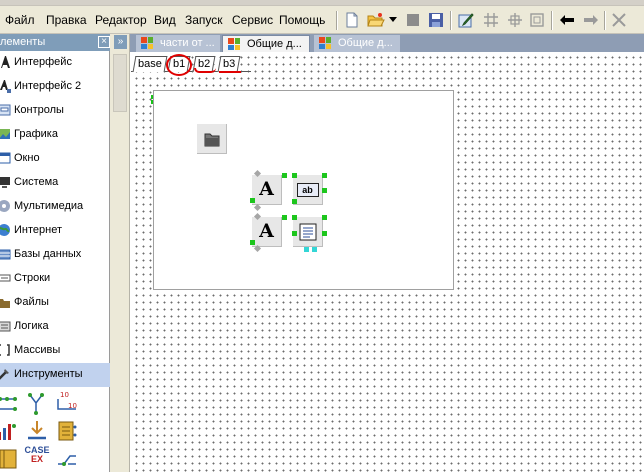 The height and width of the screenshot is (472, 644). I want to click on menu-help: Помощь, so click(302, 20).